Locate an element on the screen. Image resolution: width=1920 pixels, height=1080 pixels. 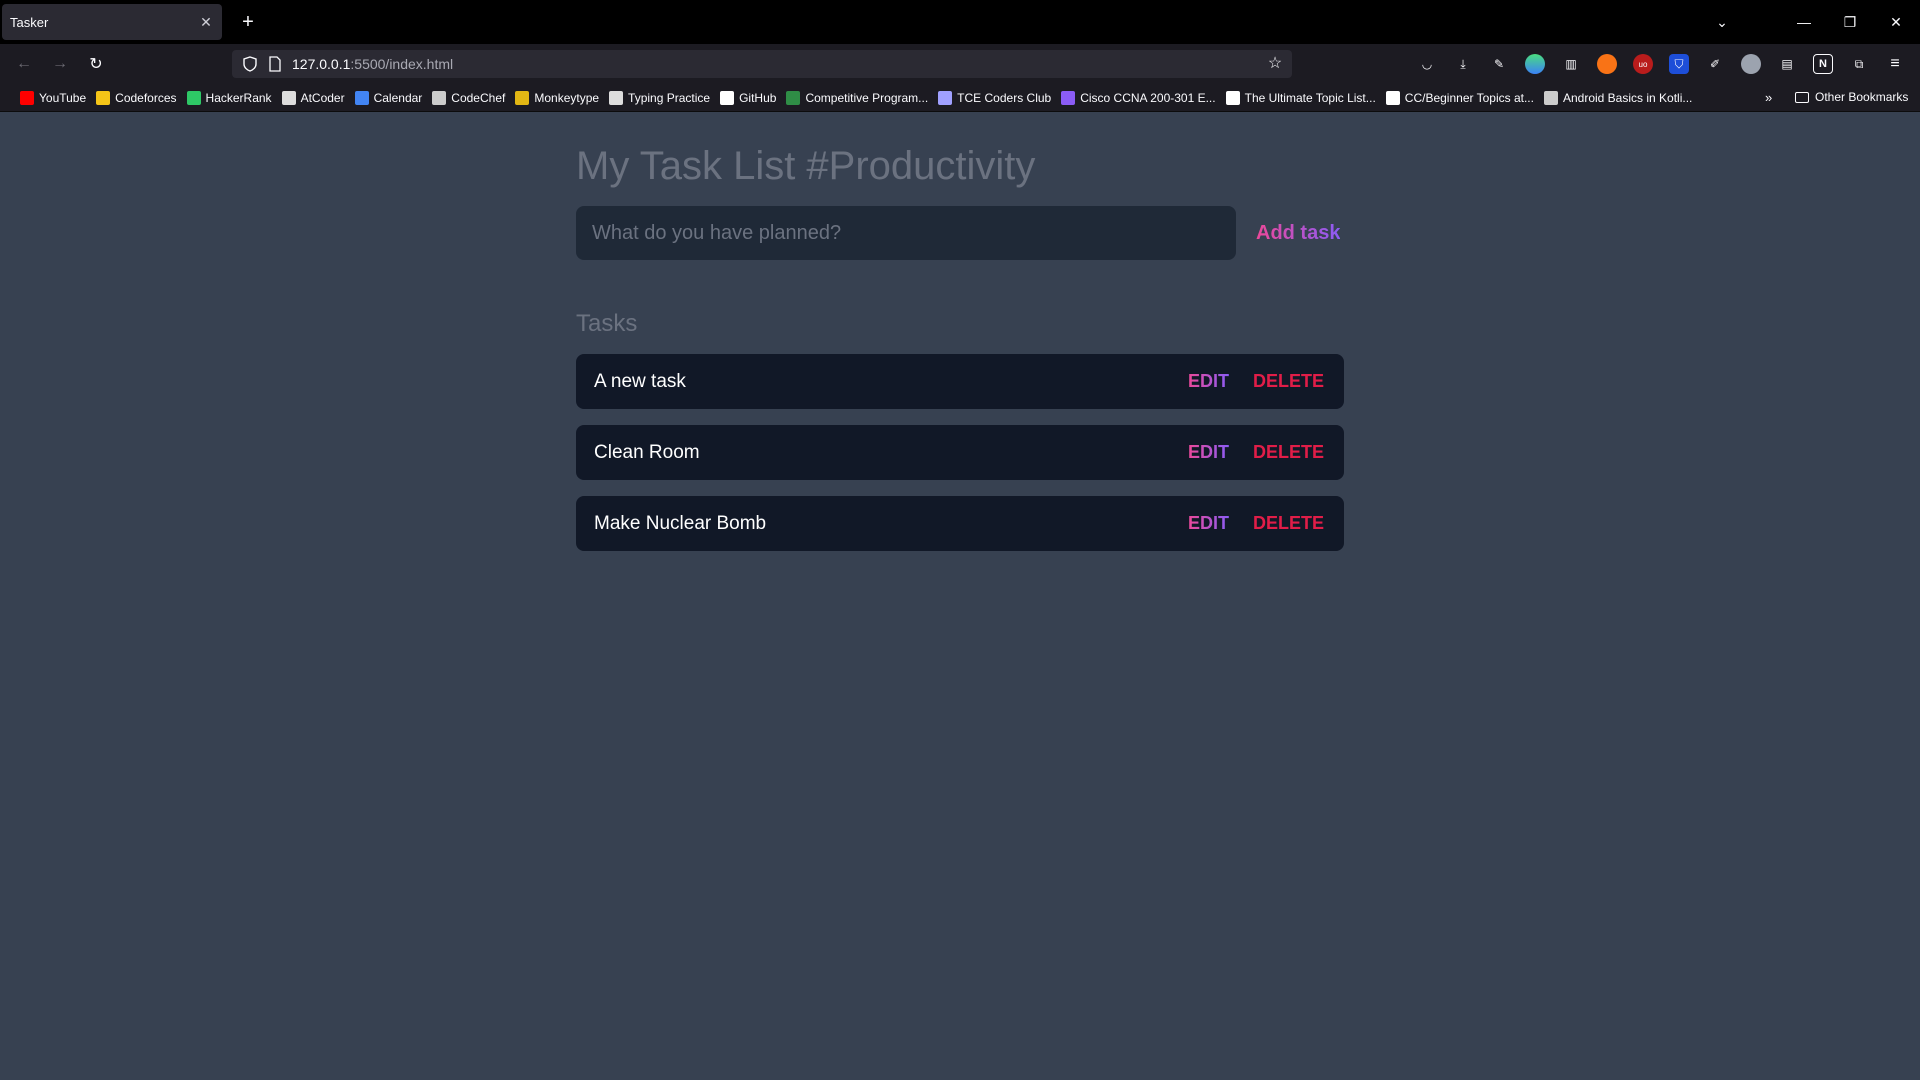
sidebar-icon: ▤ is located at coordinates (1787, 64).